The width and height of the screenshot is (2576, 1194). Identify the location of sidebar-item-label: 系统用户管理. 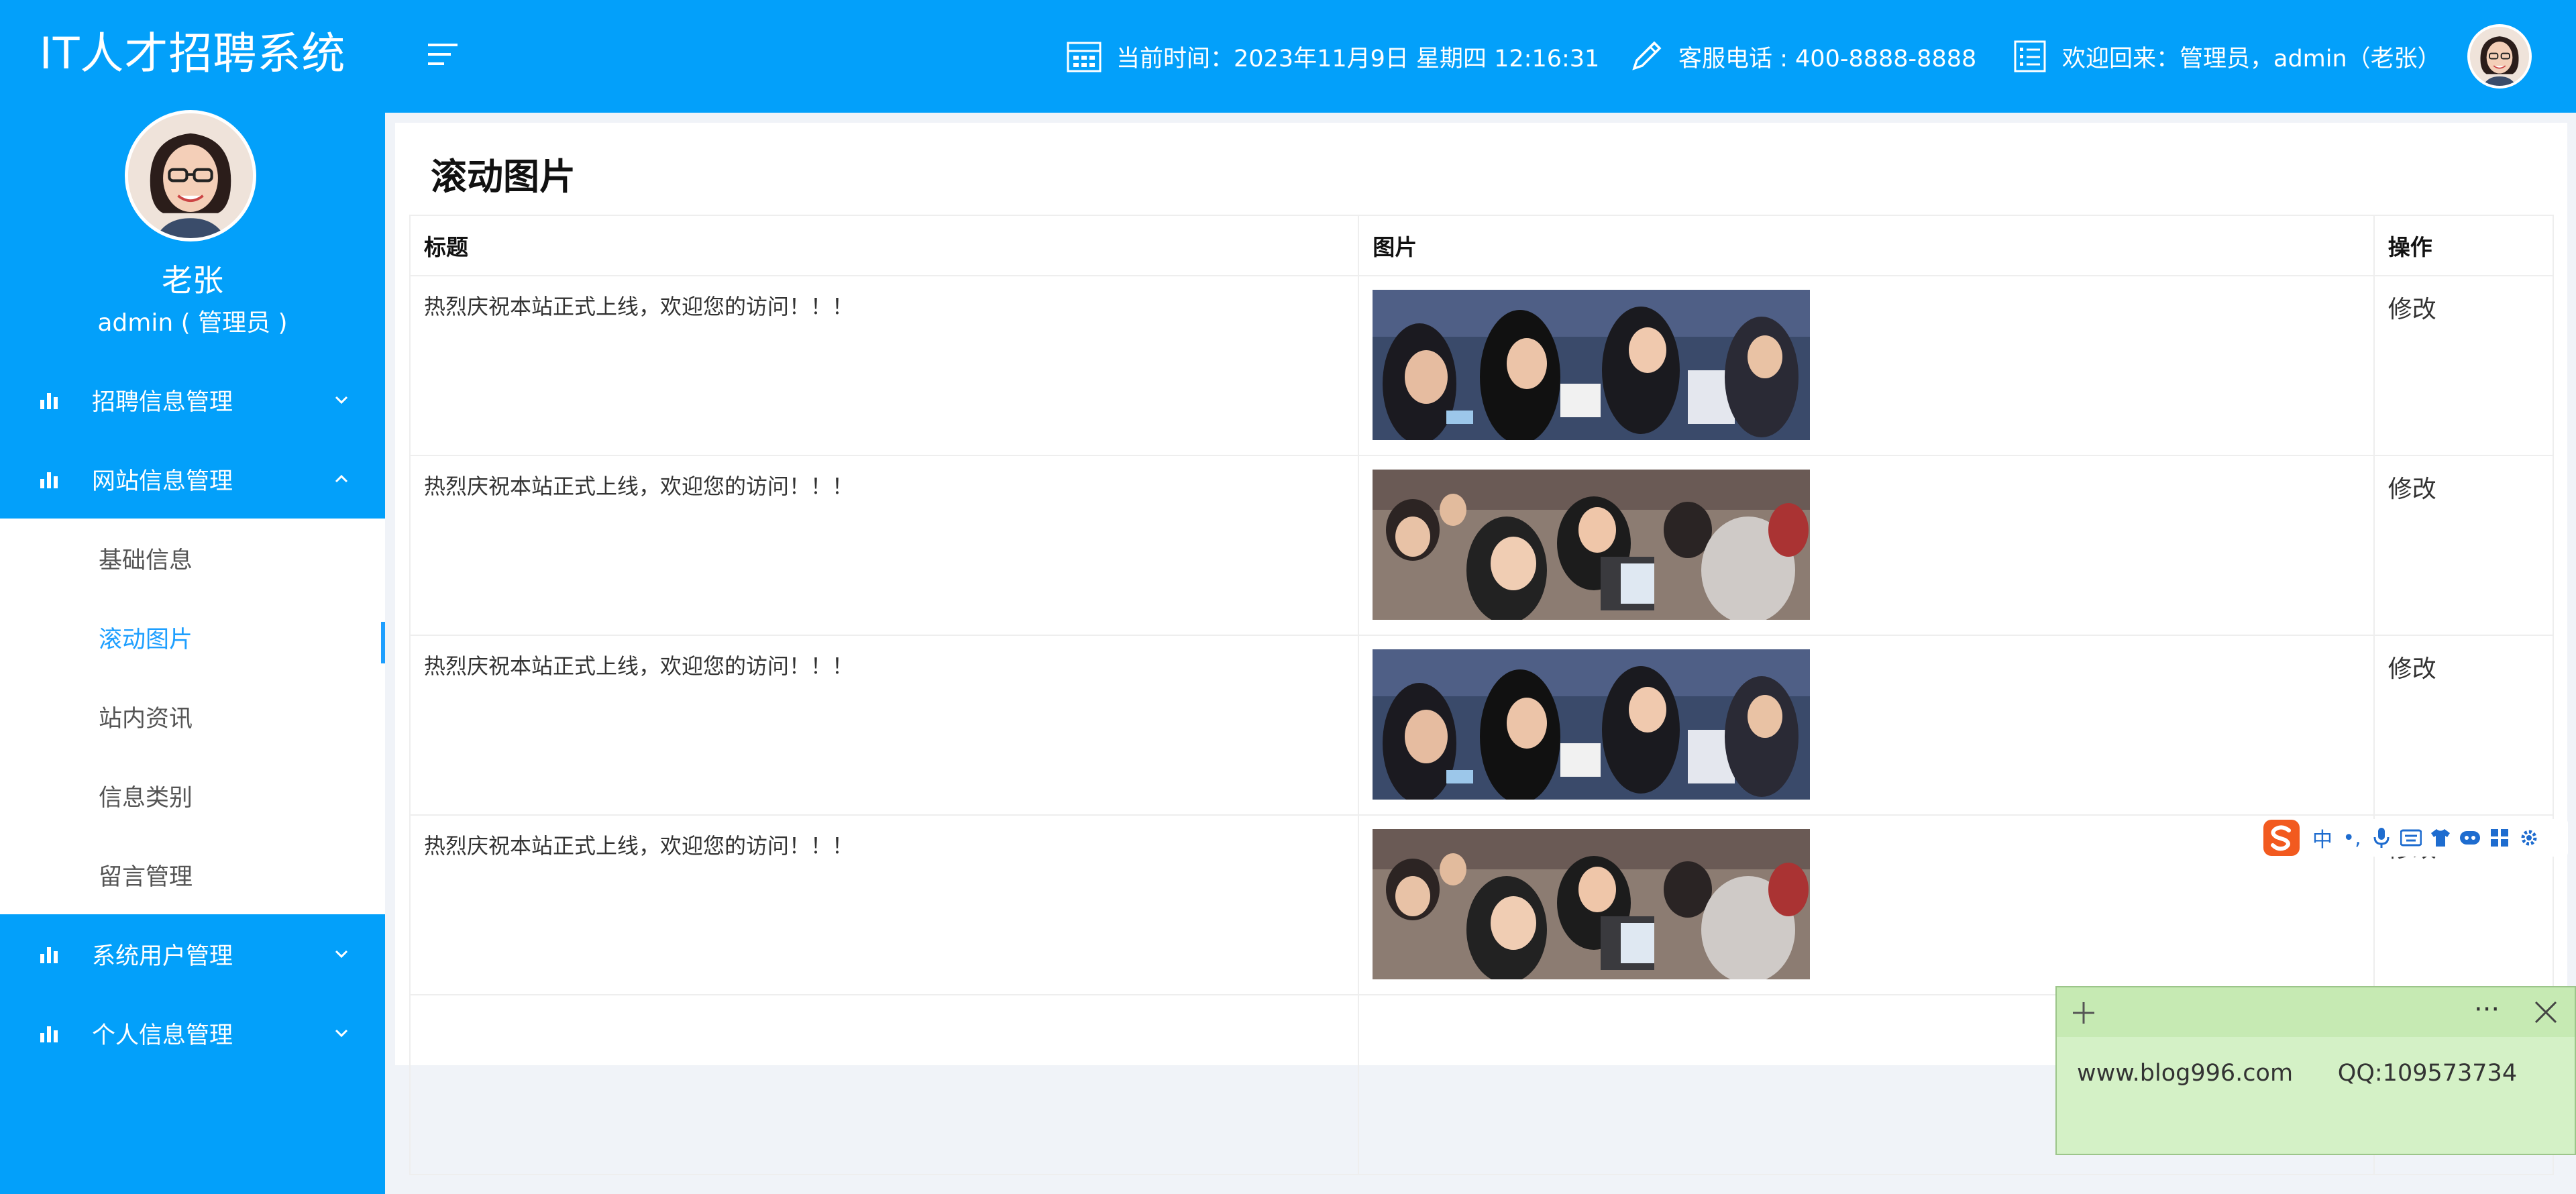
(162, 956).